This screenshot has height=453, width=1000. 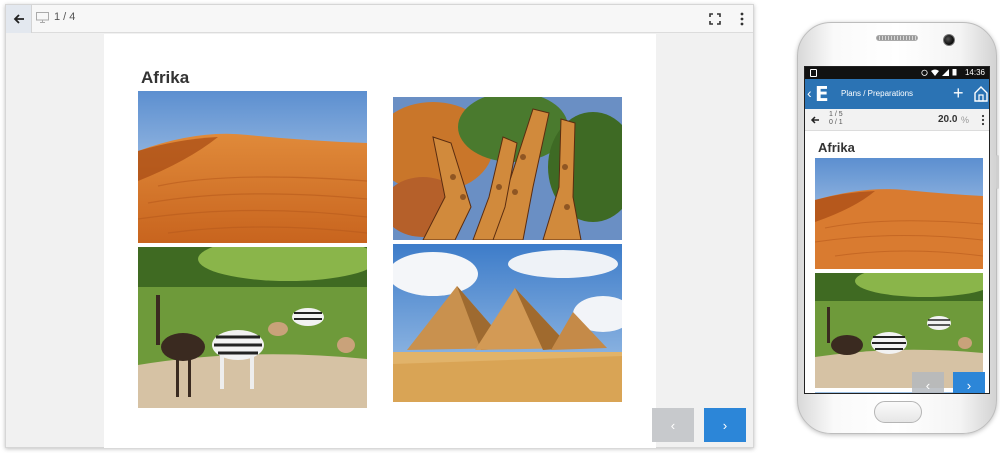 What do you see at coordinates (897, 120) in the screenshot?
I see `mobile-progress-bar: 1 / 5 0 / 1 20.0 %` at bounding box center [897, 120].